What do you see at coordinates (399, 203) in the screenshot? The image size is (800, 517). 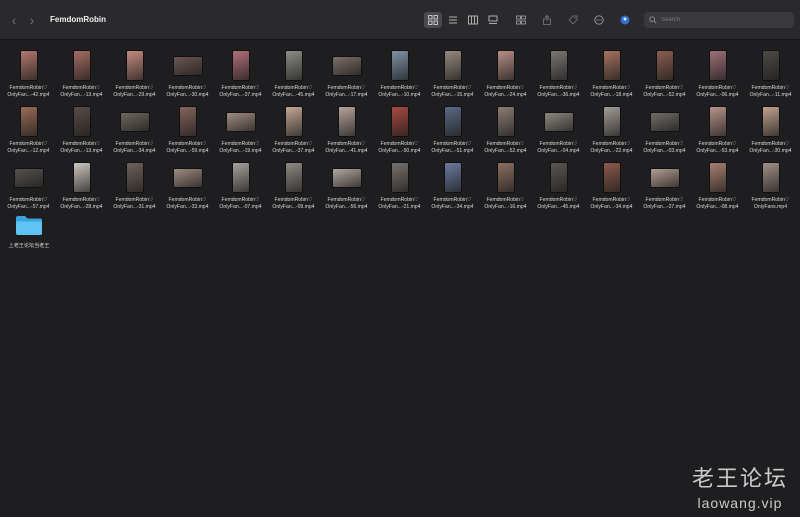 I see `file-name: FemdomRobin♡ OnlyFan...-21.mp4` at bounding box center [399, 203].